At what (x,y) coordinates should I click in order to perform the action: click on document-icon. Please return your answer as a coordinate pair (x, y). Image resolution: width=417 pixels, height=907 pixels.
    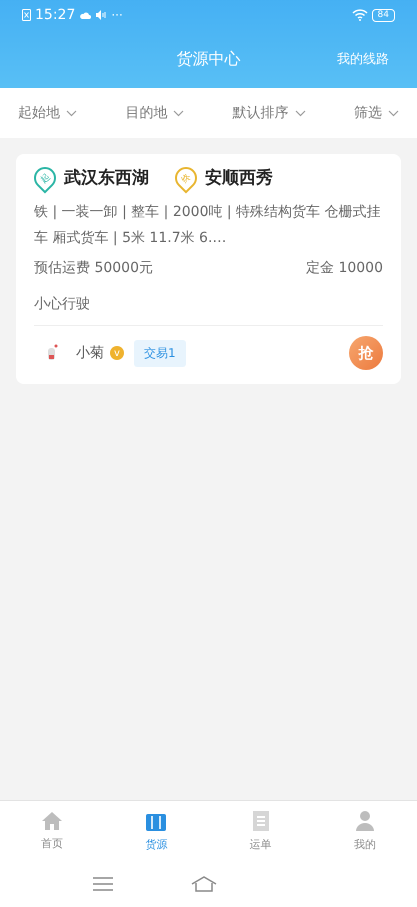
    Looking at the image, I should click on (260, 821).